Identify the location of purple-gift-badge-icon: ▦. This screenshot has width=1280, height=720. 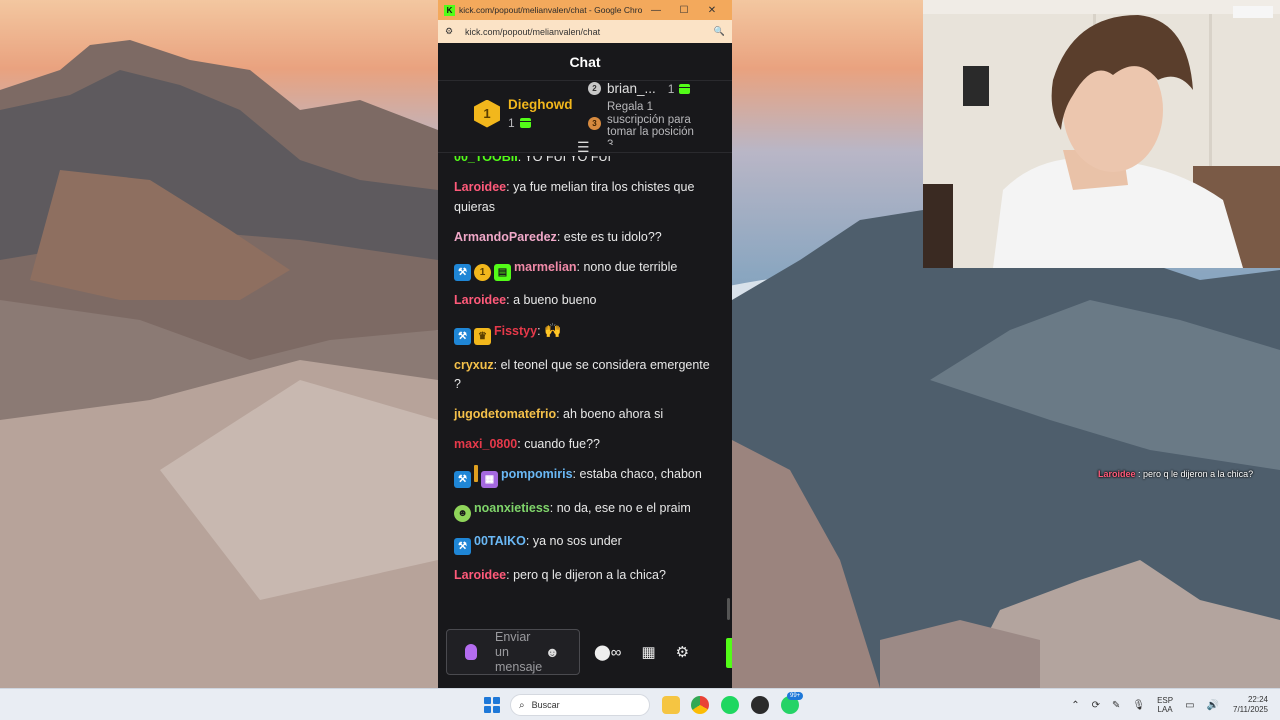
(489, 479).